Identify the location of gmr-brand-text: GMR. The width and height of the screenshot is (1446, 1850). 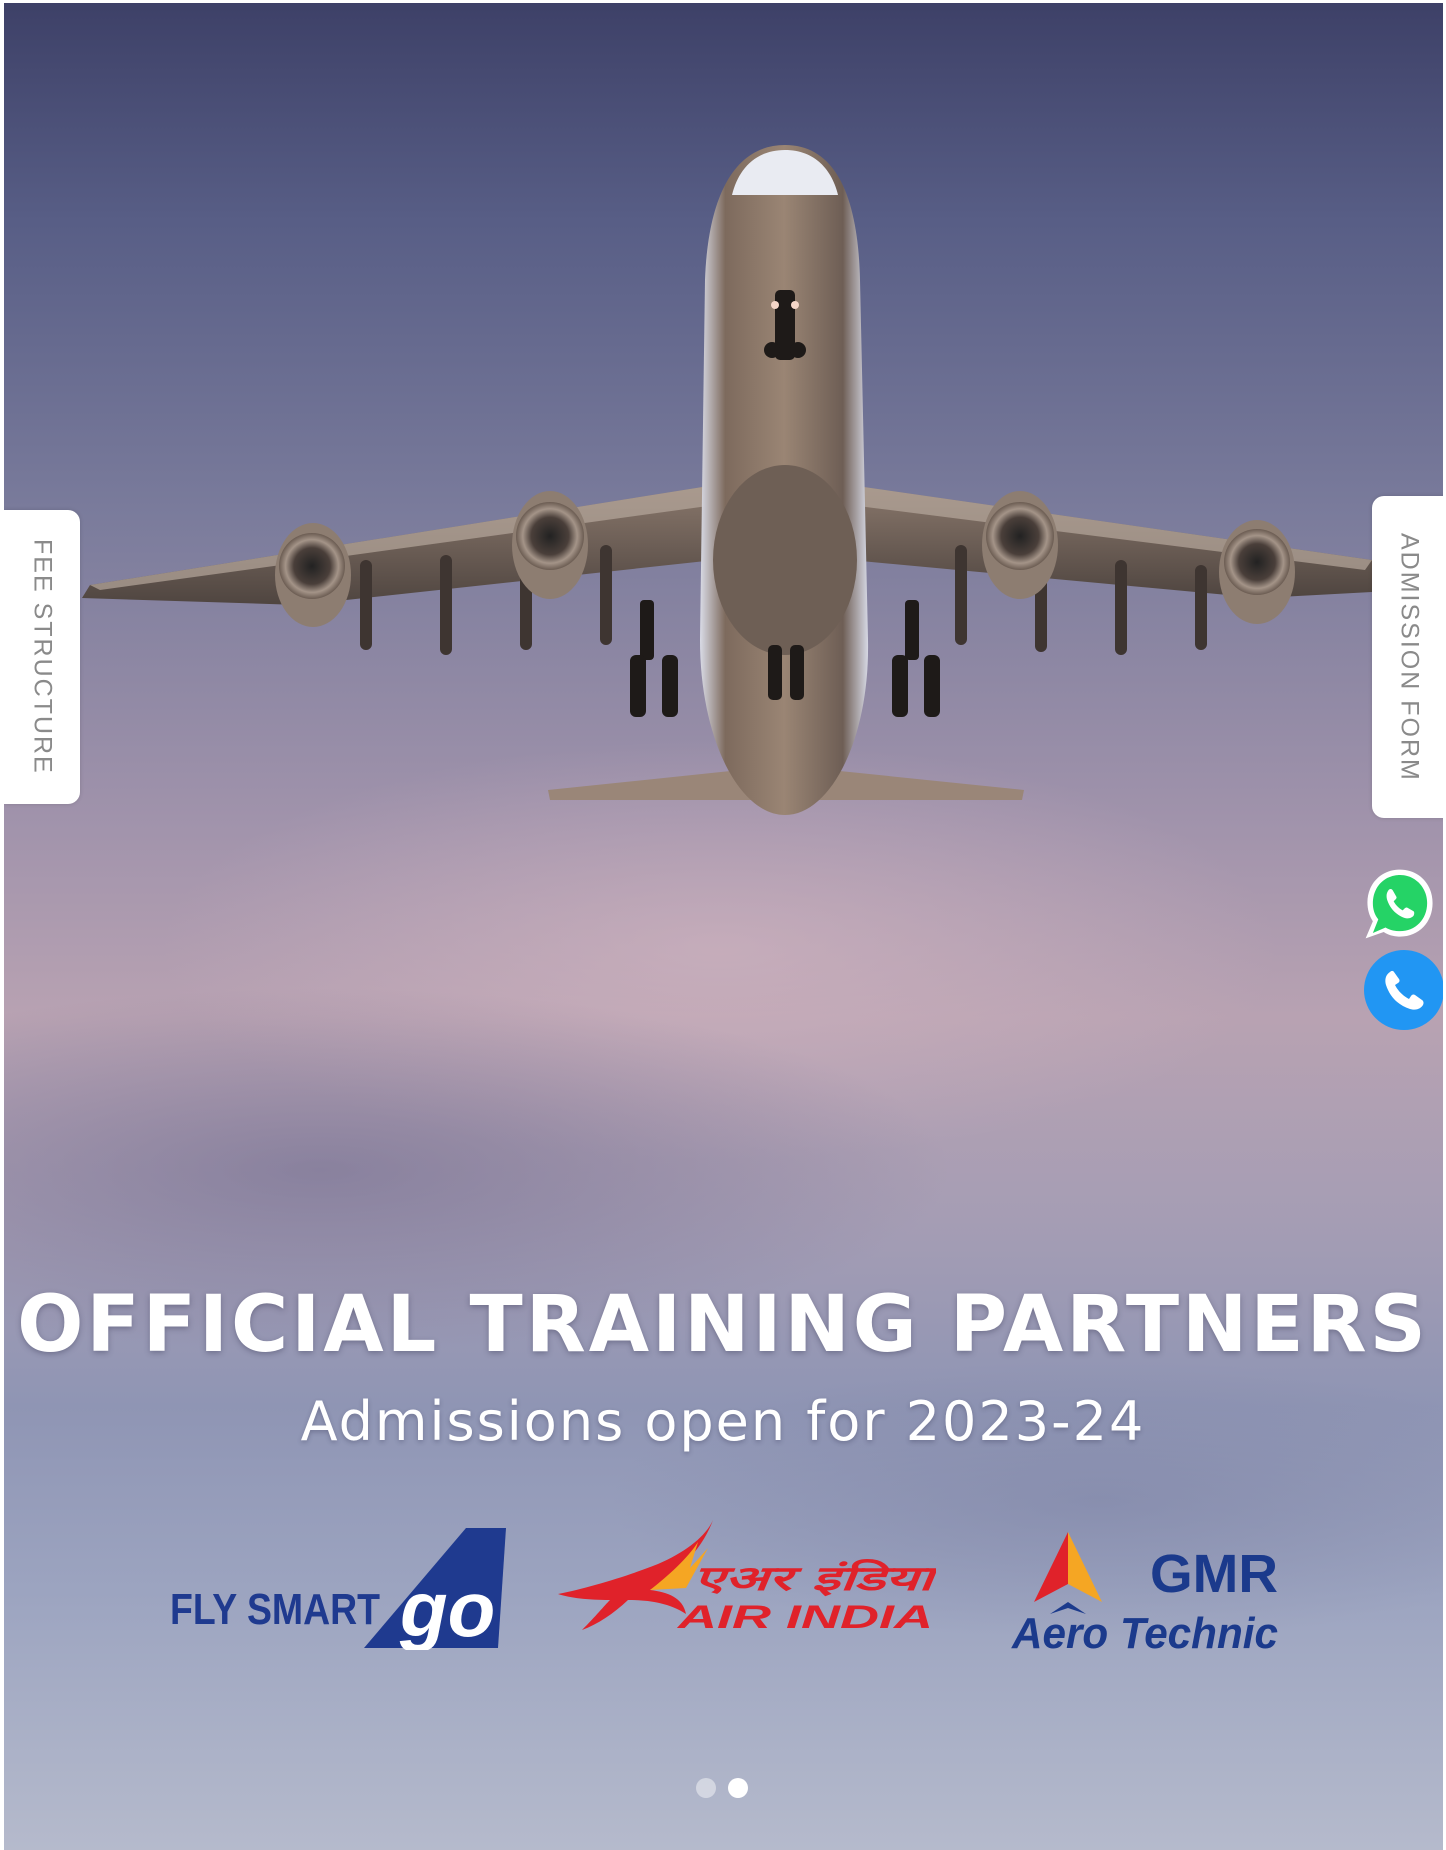
(1214, 1574).